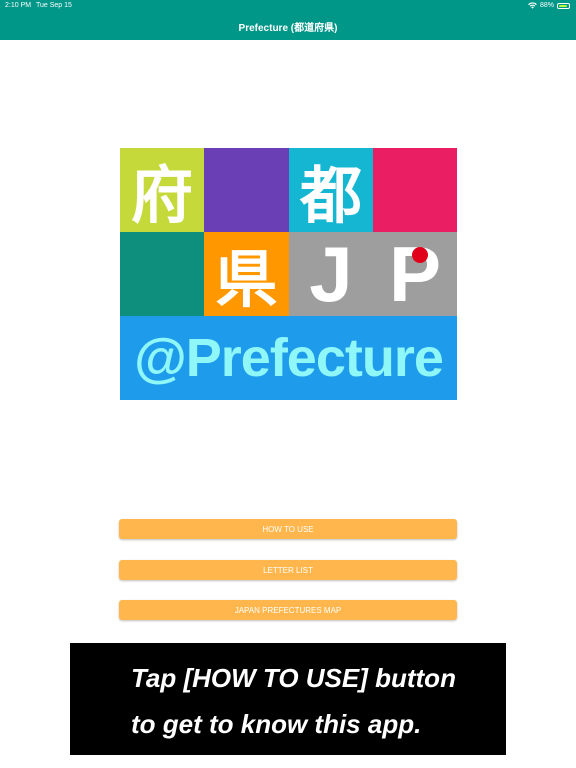 The height and width of the screenshot is (768, 576). I want to click on logo-tile-ken: 県, so click(246, 274).